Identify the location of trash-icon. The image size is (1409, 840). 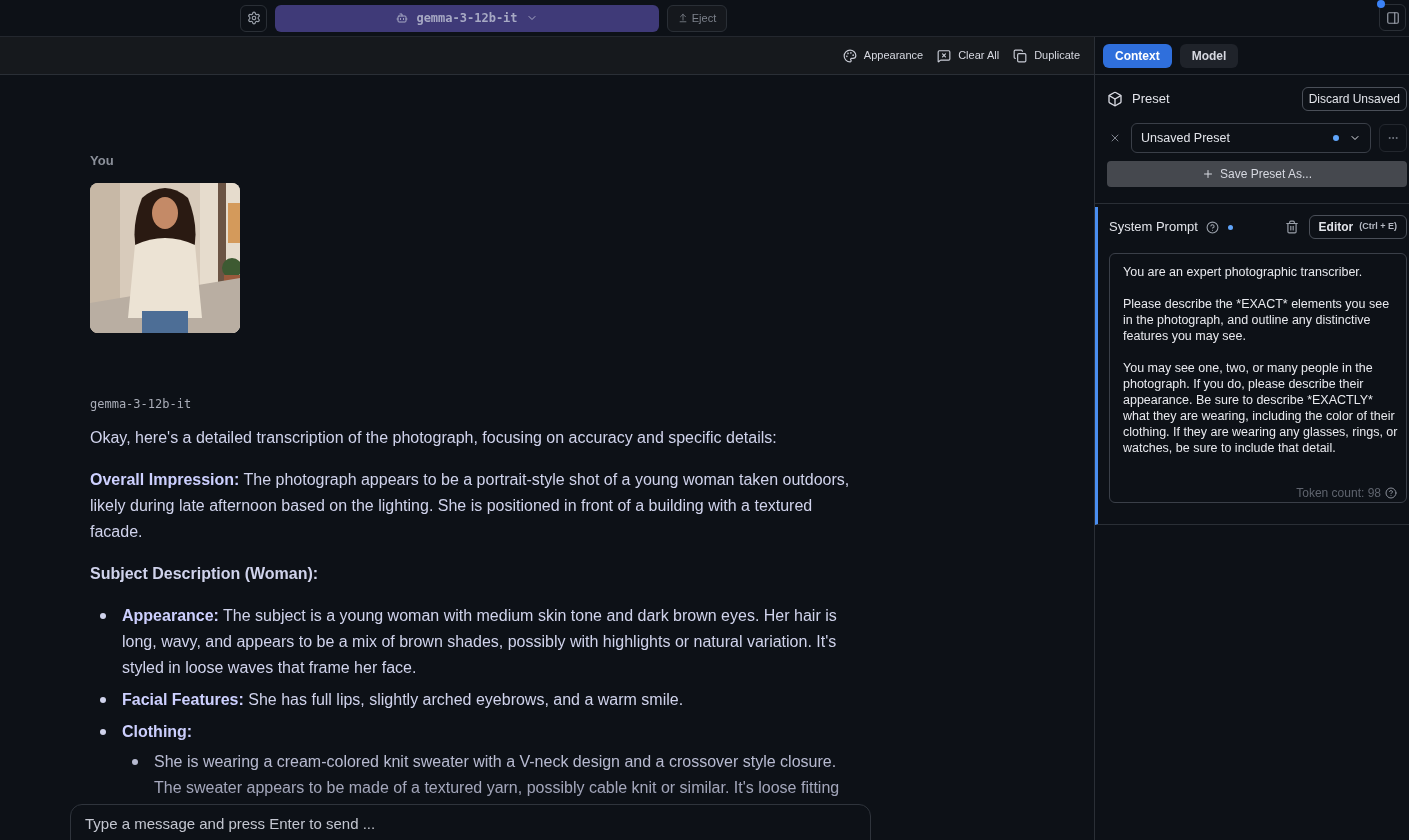
(1291, 227).